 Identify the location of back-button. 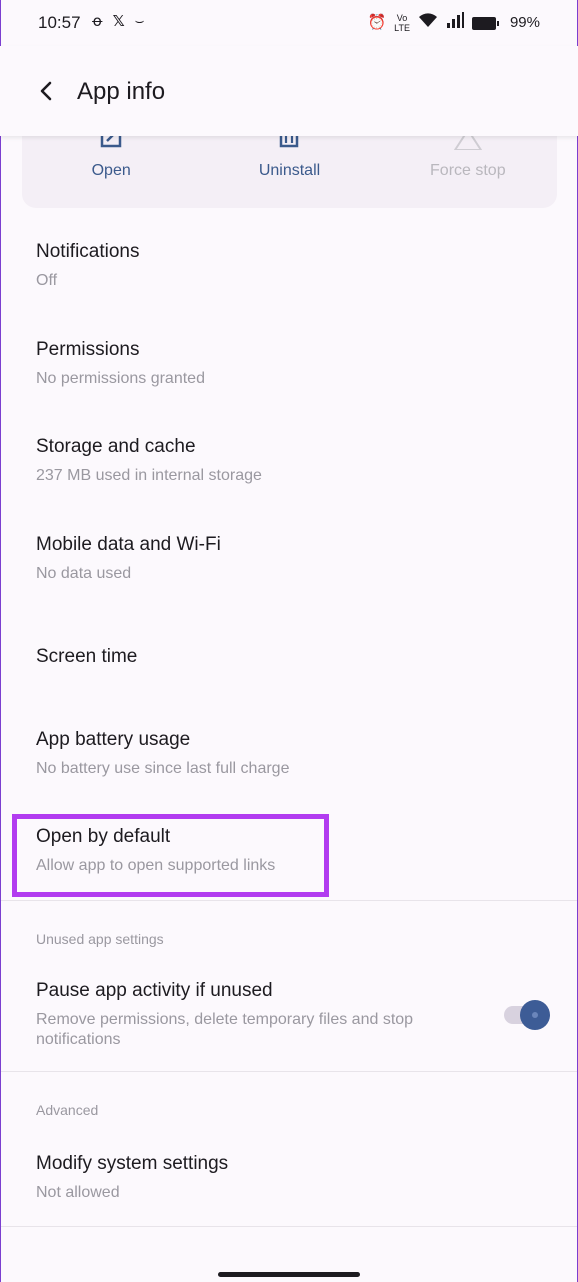
(47, 91).